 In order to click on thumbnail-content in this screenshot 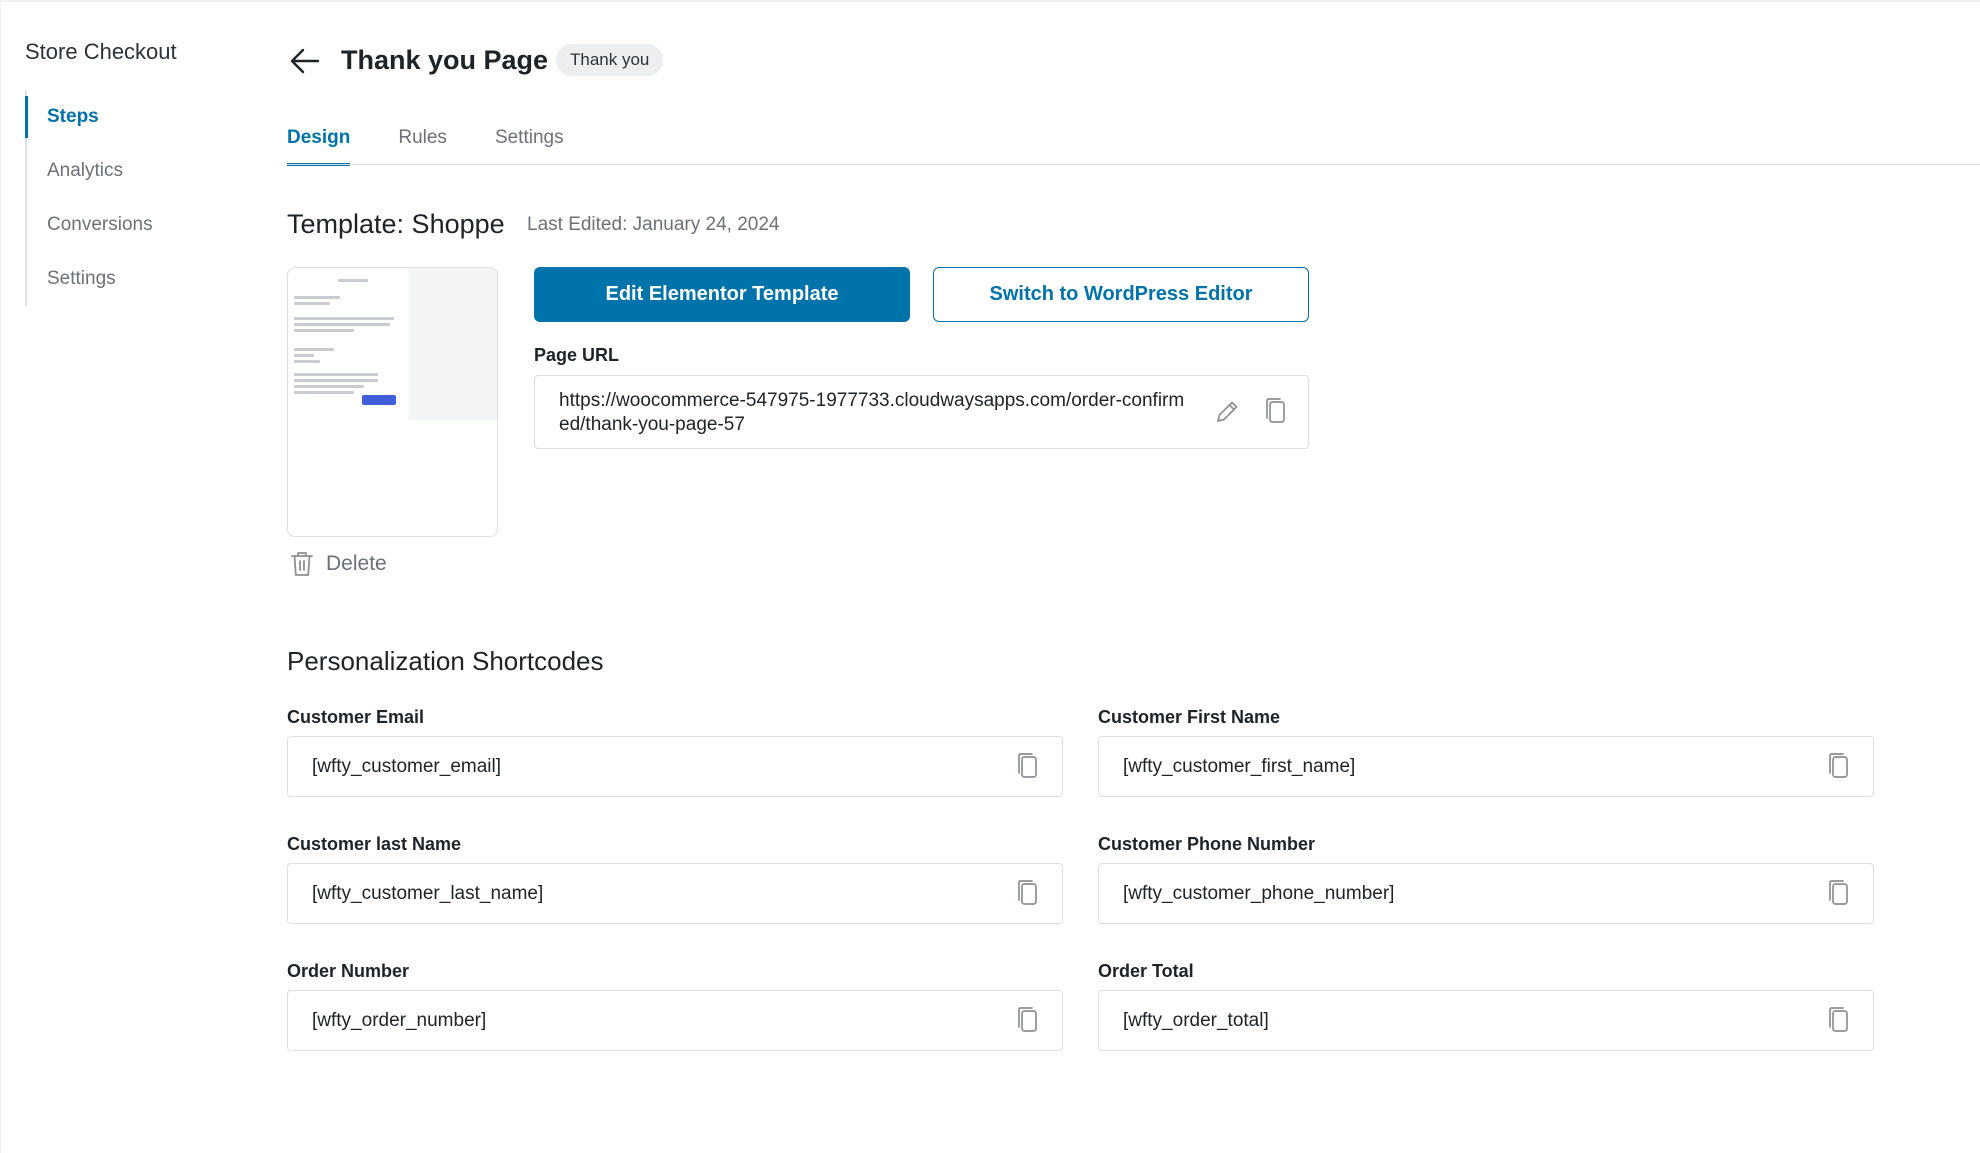, I will do `click(354, 336)`.